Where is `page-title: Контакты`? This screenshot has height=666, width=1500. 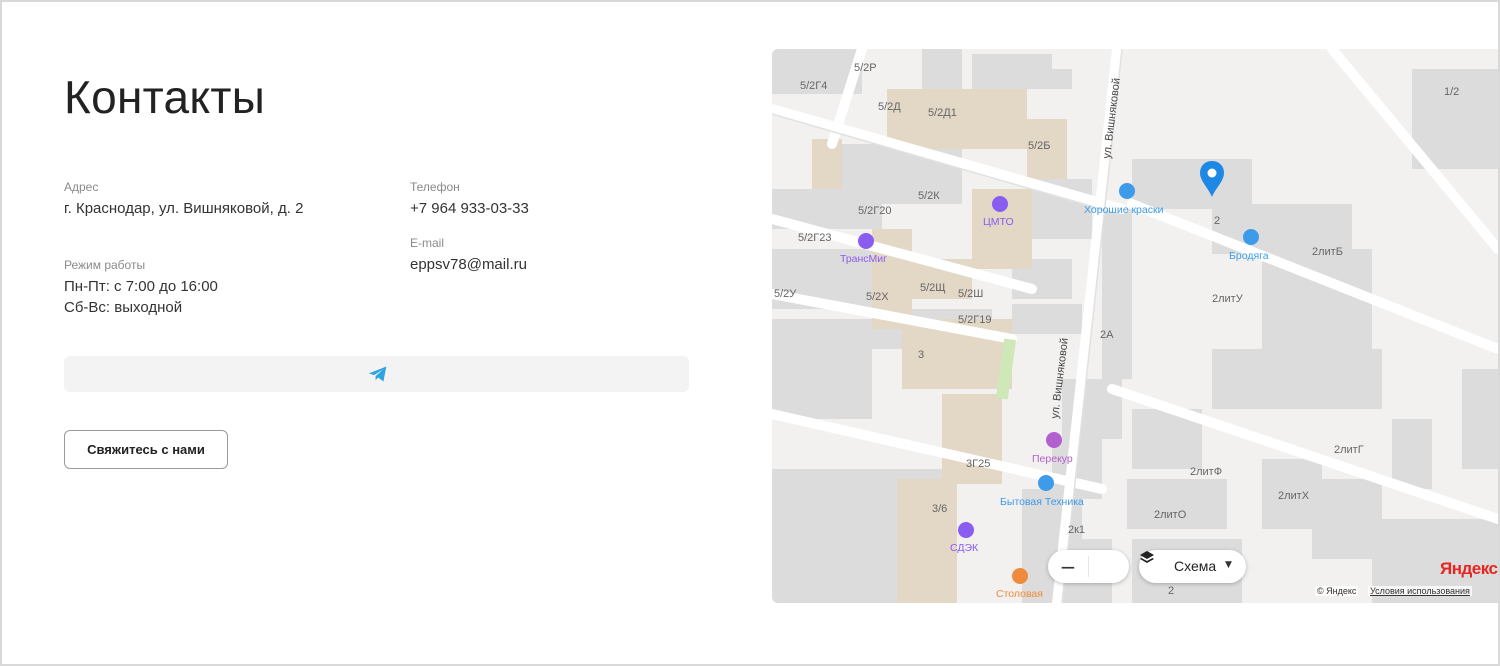 page-title: Контакты is located at coordinates (165, 97).